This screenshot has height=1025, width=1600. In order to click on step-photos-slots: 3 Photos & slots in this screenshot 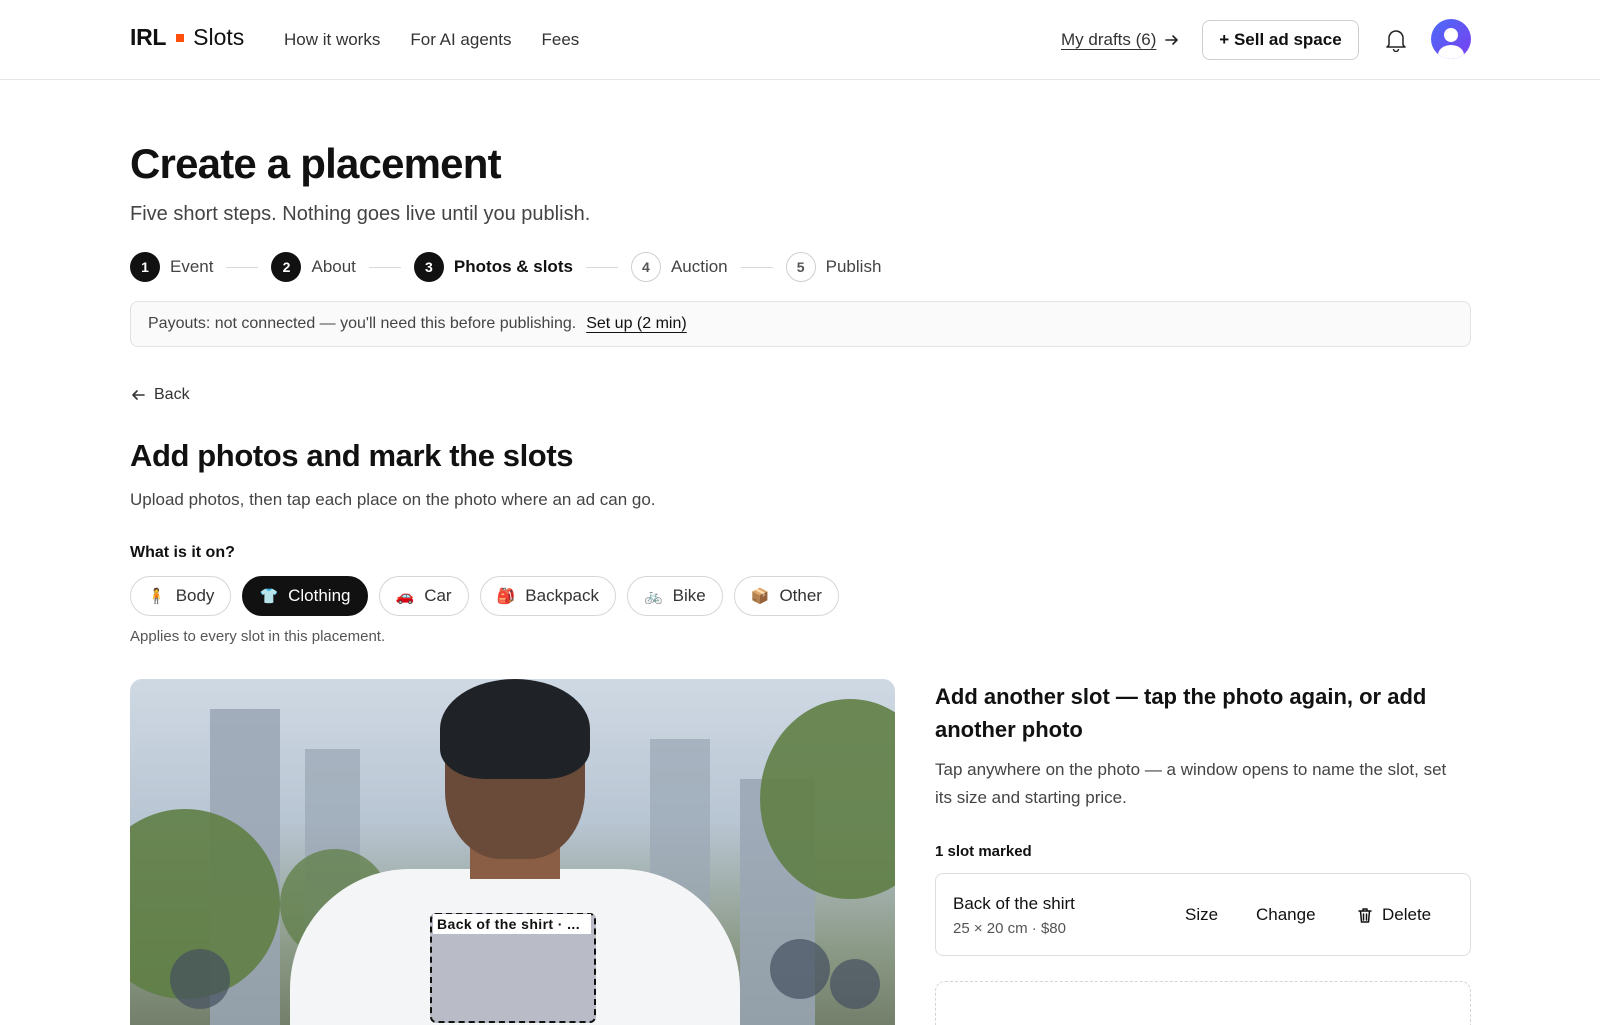, I will do `click(493, 267)`.